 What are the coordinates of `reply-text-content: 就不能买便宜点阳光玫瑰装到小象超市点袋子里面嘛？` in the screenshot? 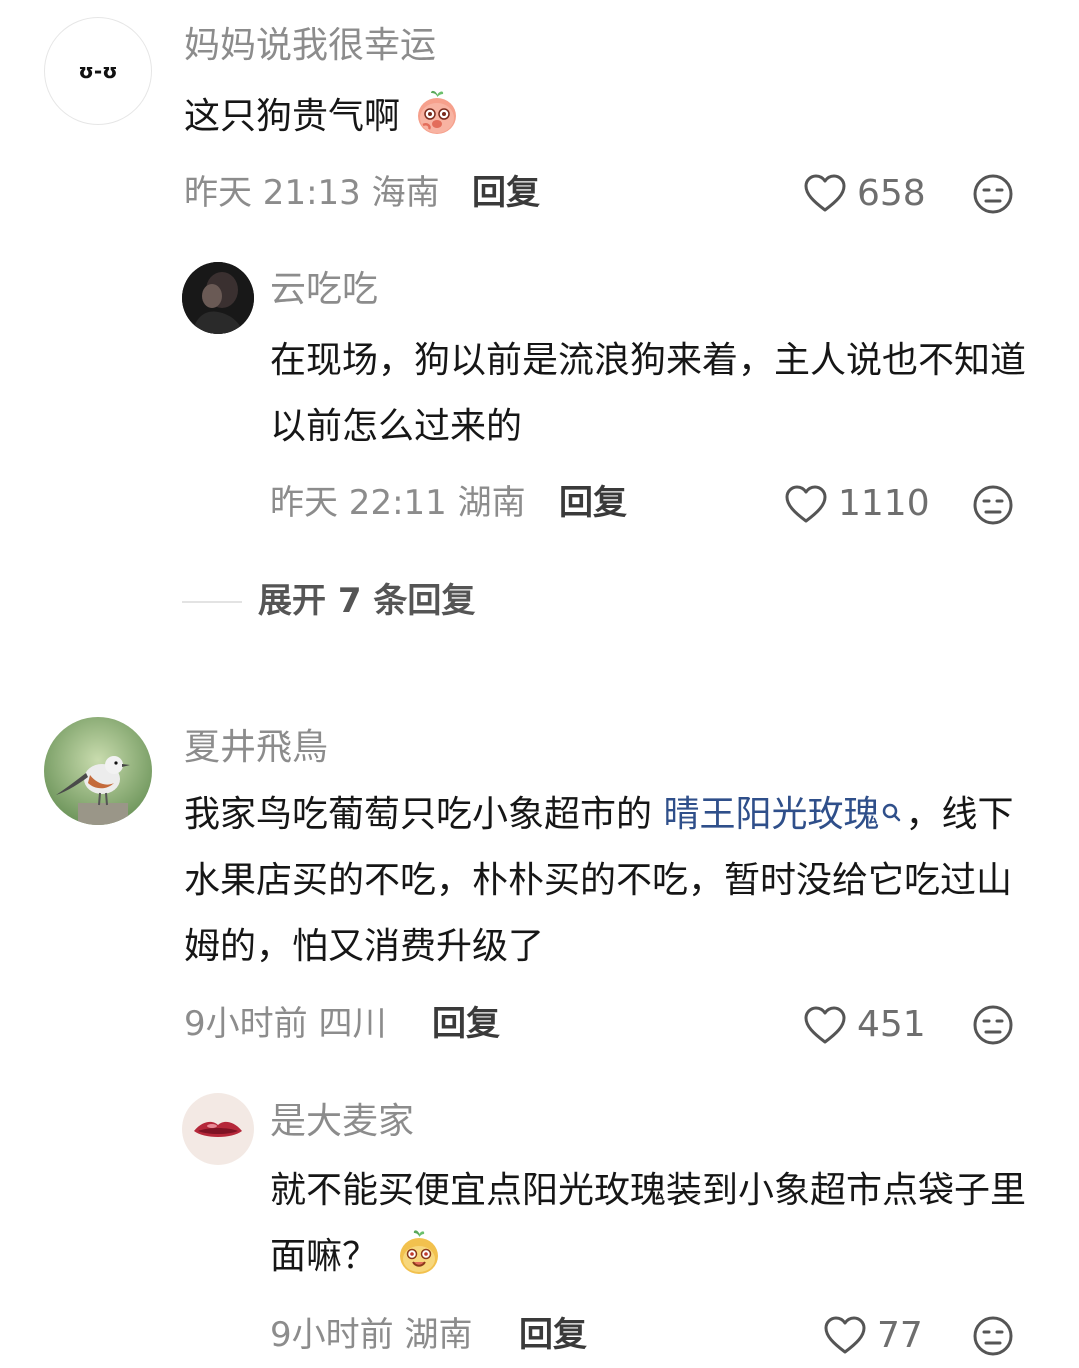 It's located at (648, 1223).